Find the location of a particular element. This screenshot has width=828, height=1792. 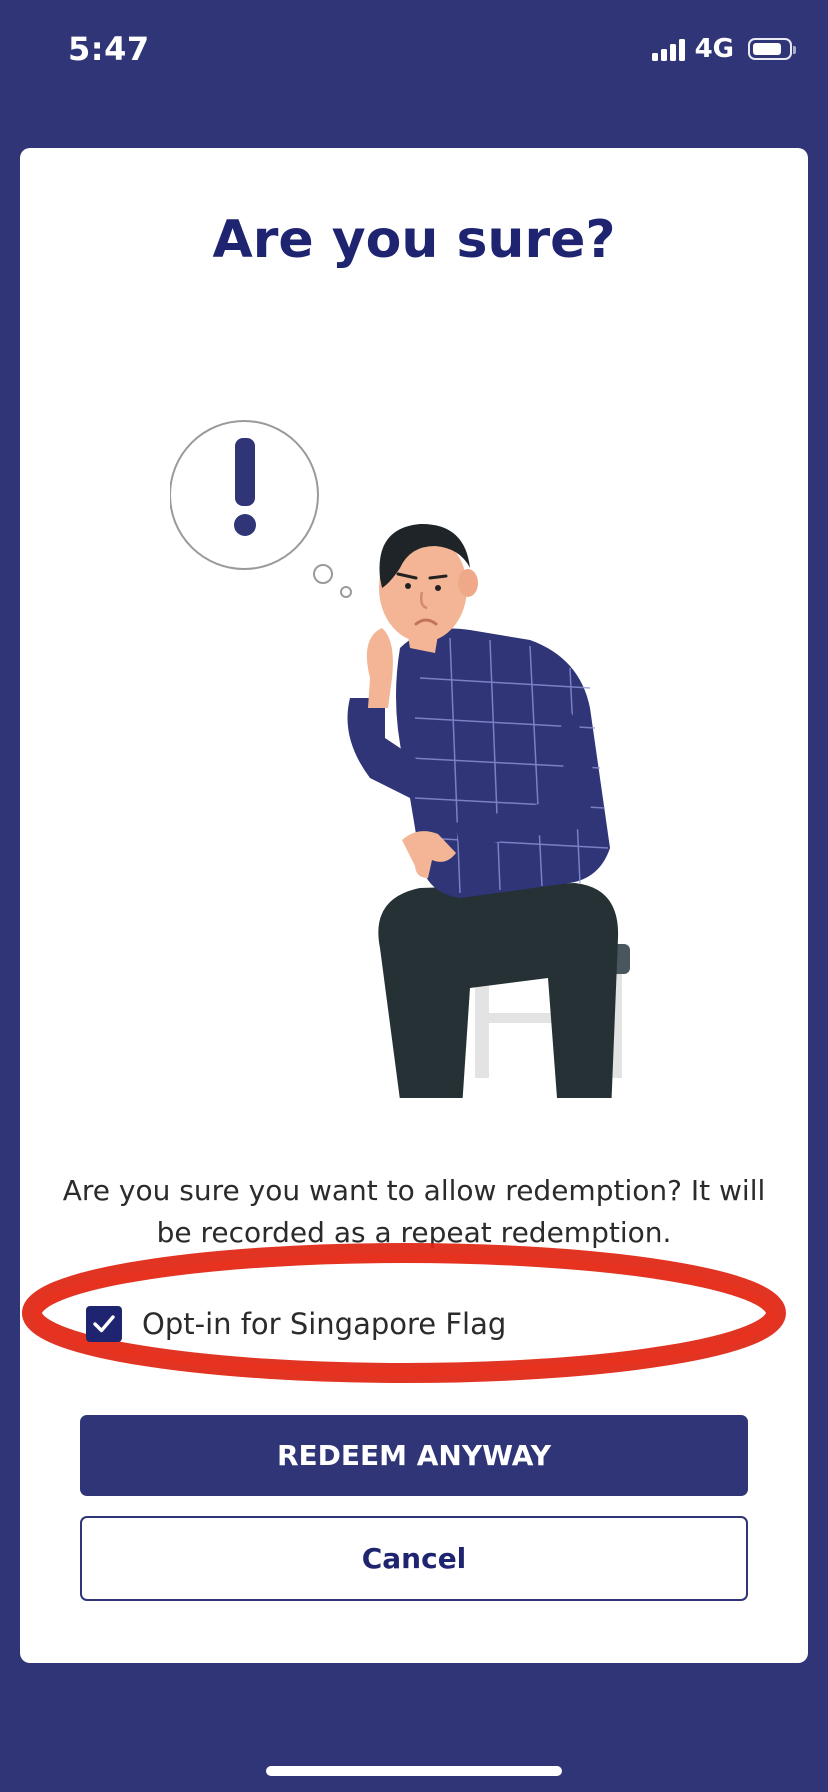

status-bar: 5:47 4G is located at coordinates (414, 50).